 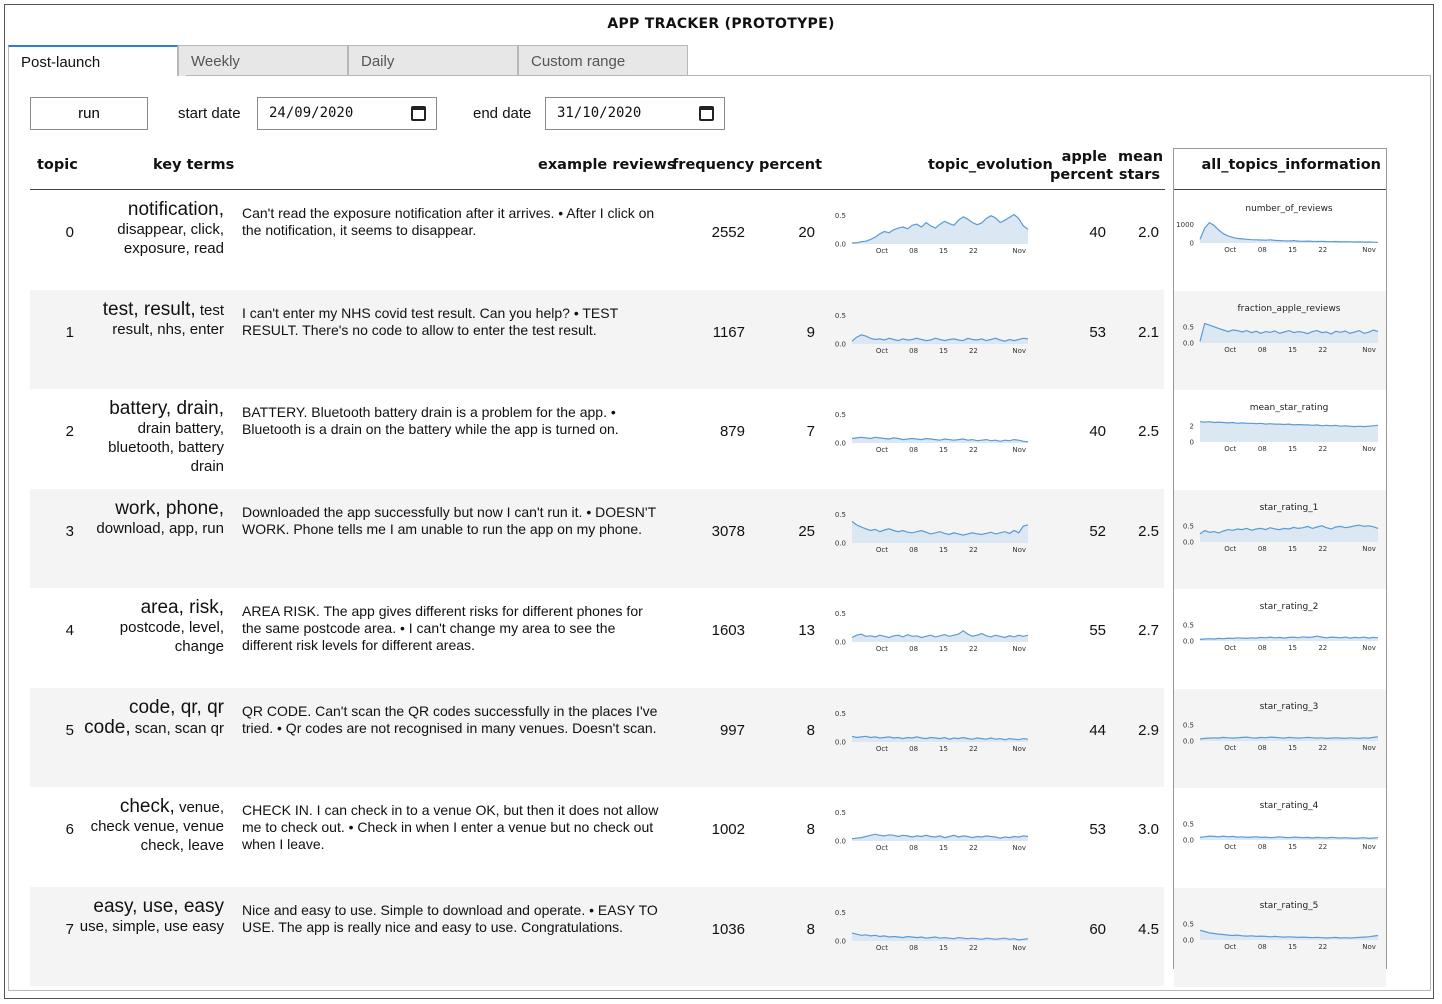 I want to click on tab-custom-range: Custom range, so click(x=603, y=60).